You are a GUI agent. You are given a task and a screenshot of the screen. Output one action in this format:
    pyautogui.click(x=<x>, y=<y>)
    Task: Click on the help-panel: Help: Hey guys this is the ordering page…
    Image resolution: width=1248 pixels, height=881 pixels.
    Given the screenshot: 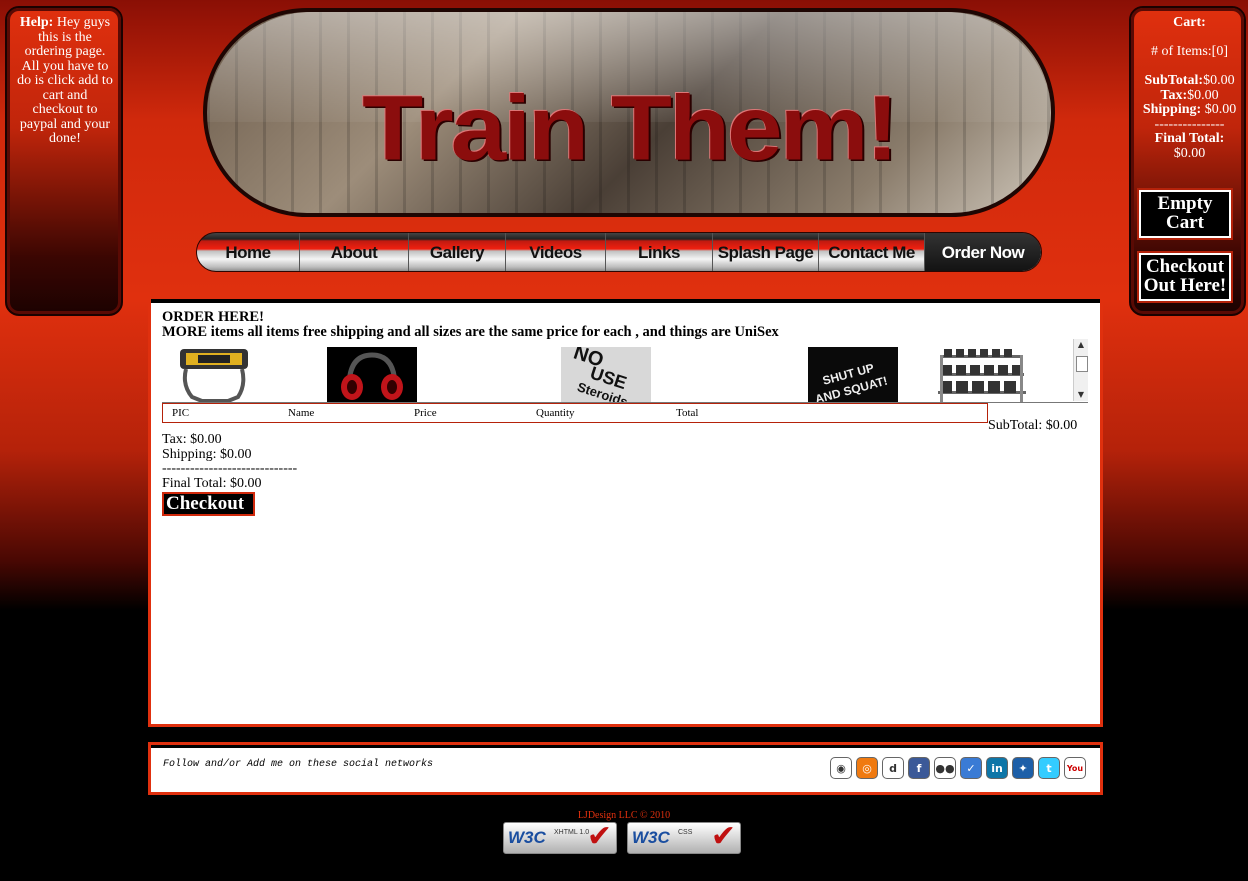 What is the action you would take?
    pyautogui.click(x=64, y=161)
    